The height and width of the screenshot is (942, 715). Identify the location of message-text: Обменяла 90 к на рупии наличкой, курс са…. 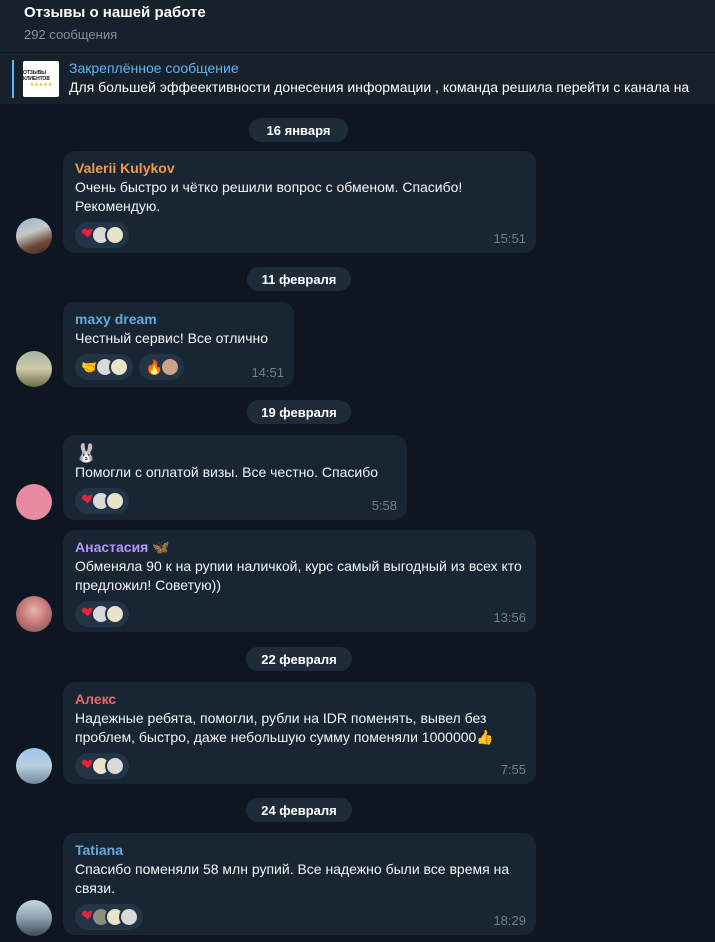
(298, 575).